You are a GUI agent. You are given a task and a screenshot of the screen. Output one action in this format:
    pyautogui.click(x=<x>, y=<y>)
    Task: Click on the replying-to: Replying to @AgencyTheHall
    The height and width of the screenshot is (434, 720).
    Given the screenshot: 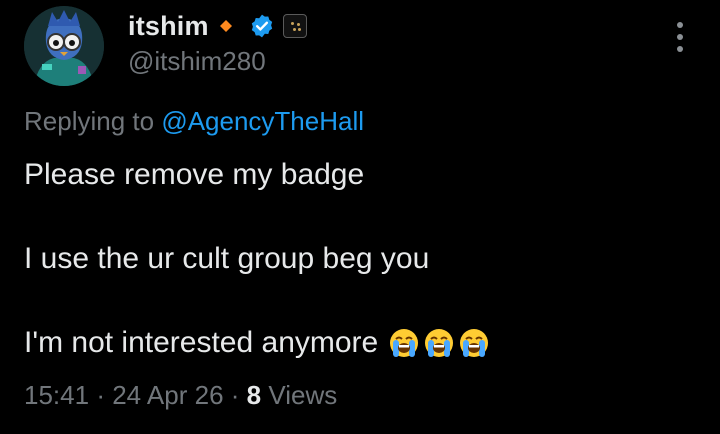 What is the action you would take?
    pyautogui.click(x=194, y=121)
    